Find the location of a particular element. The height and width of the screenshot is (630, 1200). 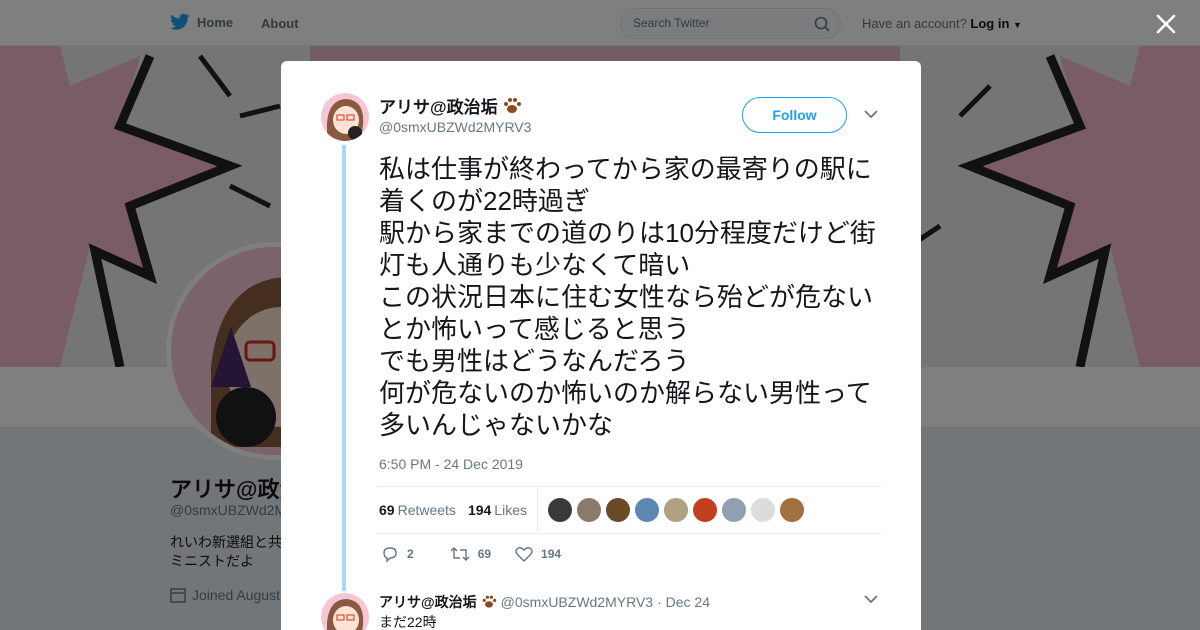

retweet-count: 69 is located at coordinates (484, 554).